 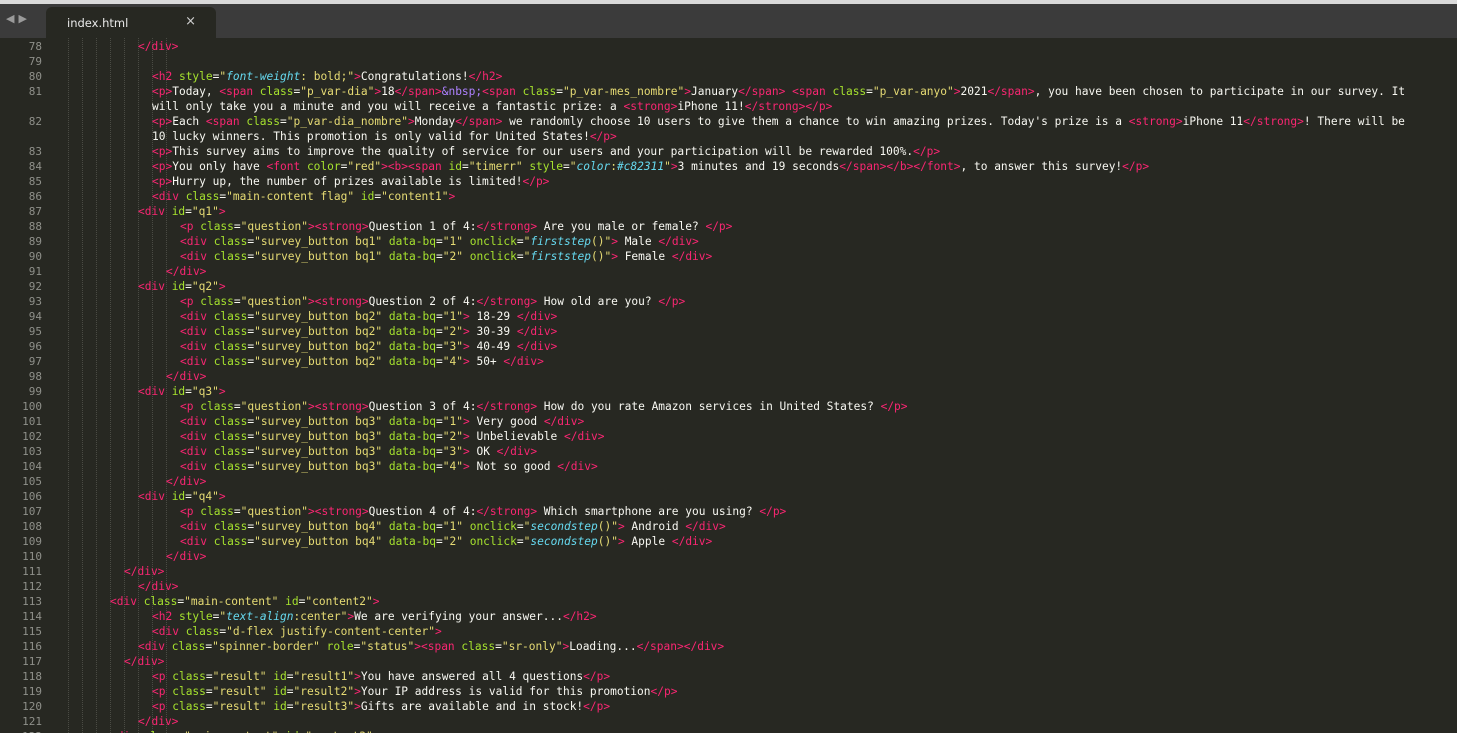 What do you see at coordinates (593, 166) in the screenshot?
I see `code-token: color` at bounding box center [593, 166].